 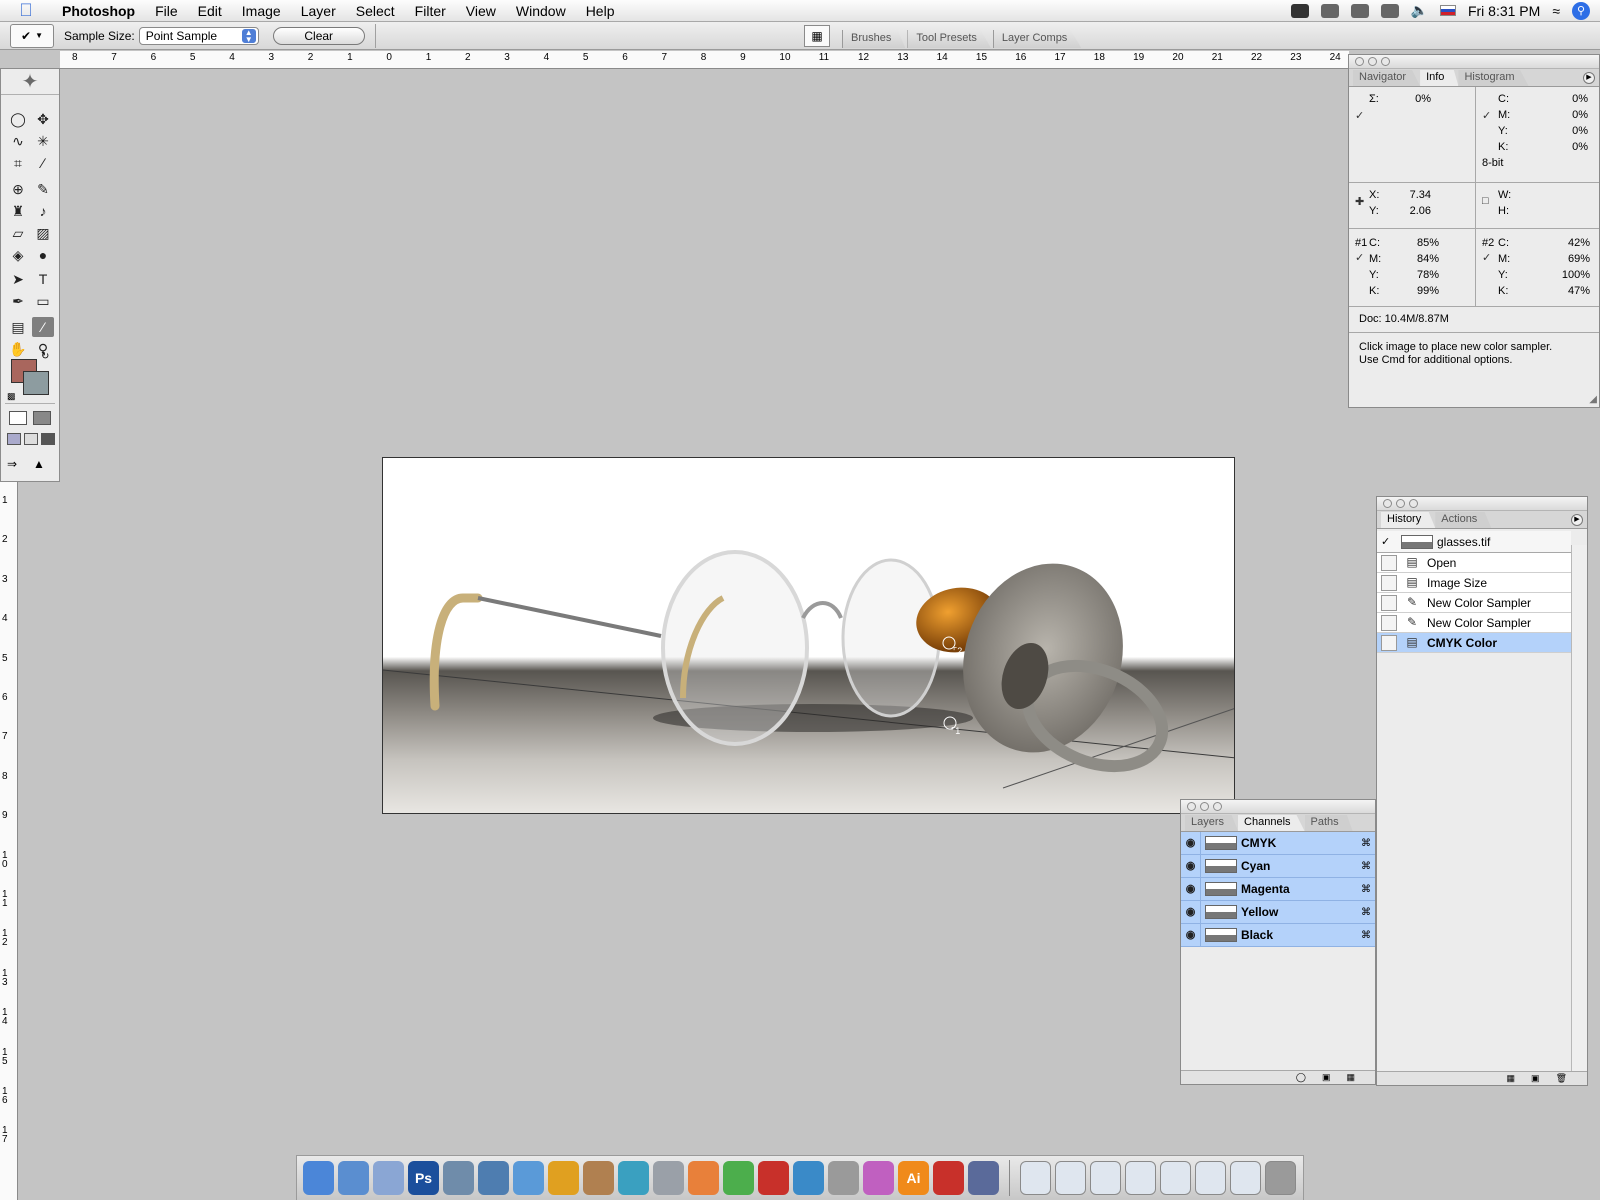 I want to click on tab-histogram: Histogram, so click(x=1493, y=78).